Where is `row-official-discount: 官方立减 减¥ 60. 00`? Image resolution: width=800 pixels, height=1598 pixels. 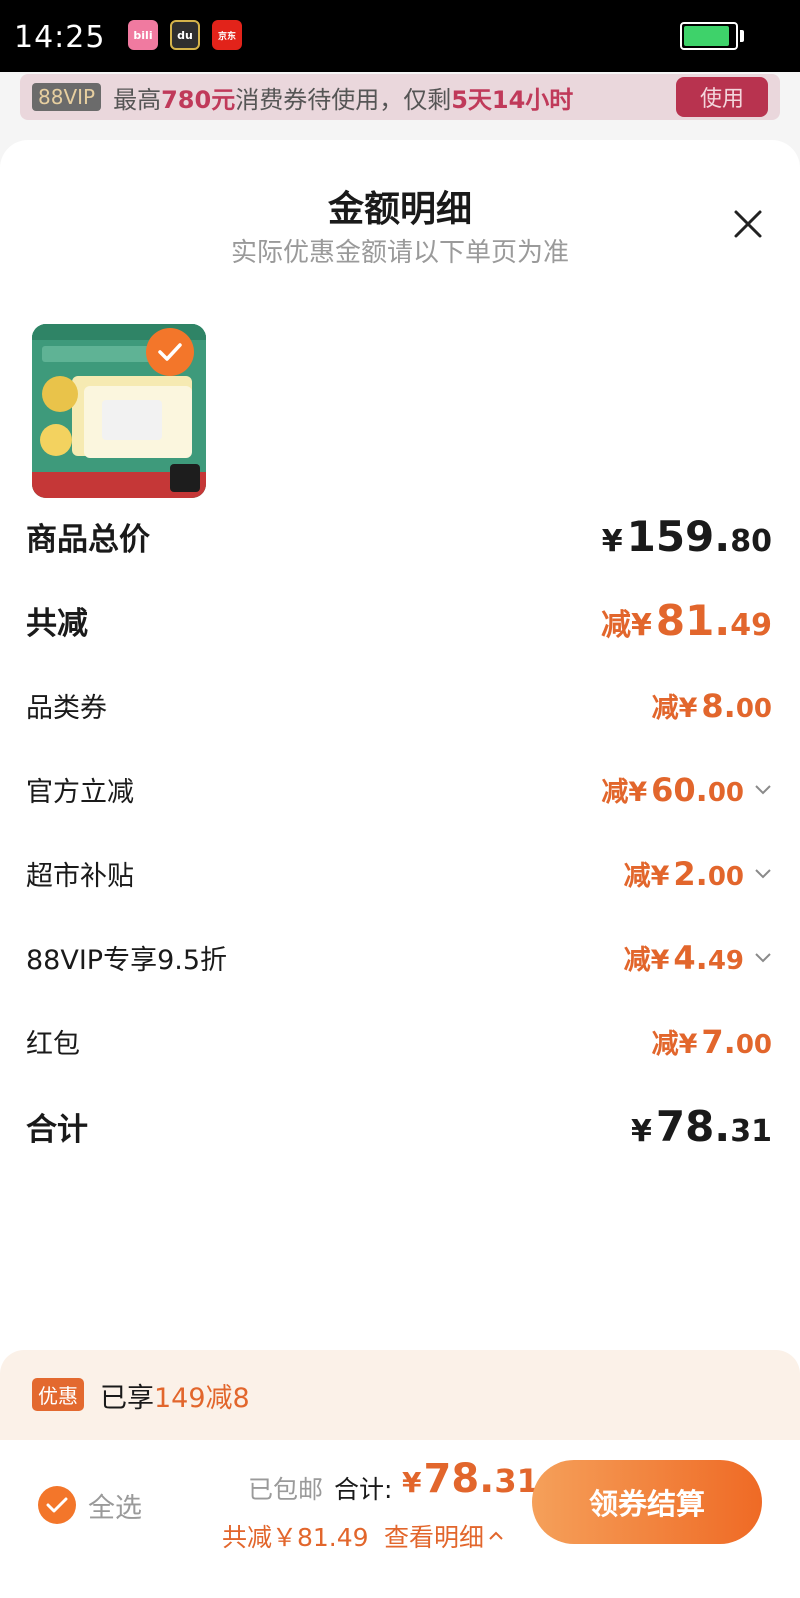
row-official-discount: 官方立减 减¥ 60. 00 is located at coordinates (399, 789).